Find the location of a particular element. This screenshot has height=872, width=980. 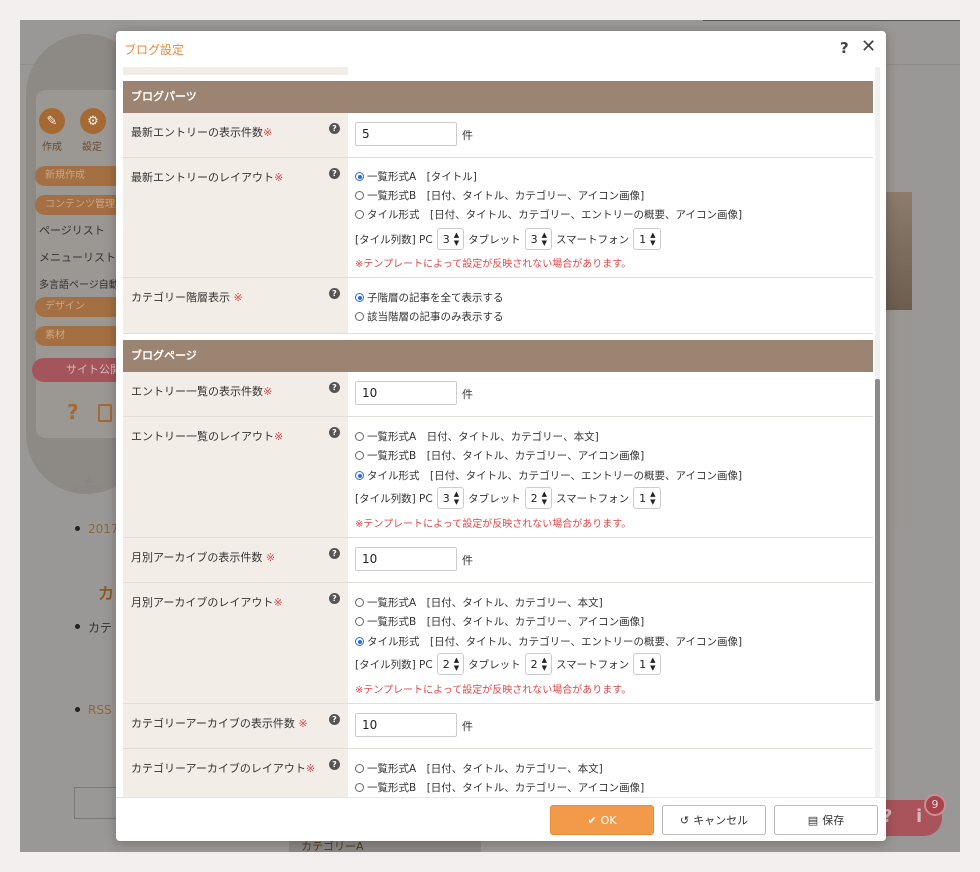

modal-footer: ✔ OK ↺ キャンセル ▤ 保存 is located at coordinates (501, 819).